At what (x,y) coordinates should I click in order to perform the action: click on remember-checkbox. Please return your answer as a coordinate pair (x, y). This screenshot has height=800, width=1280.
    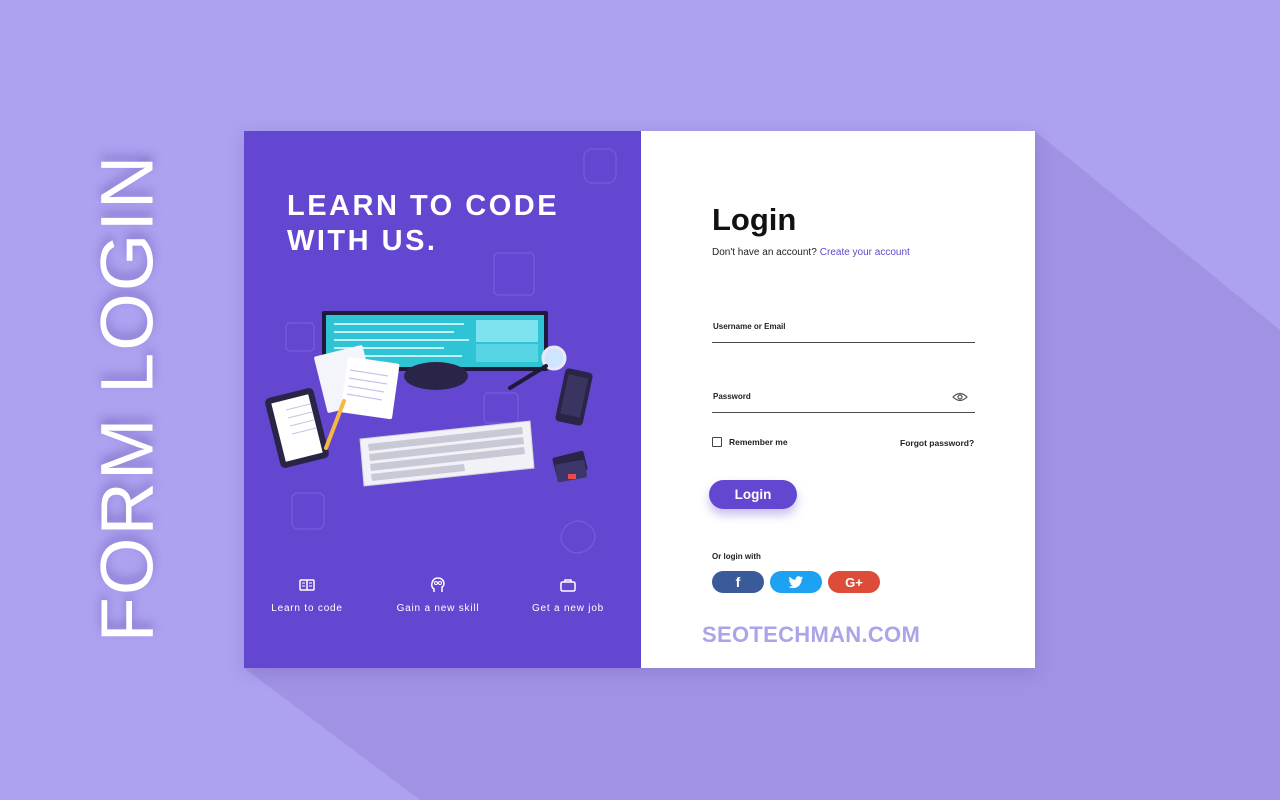
    Looking at the image, I should click on (717, 442).